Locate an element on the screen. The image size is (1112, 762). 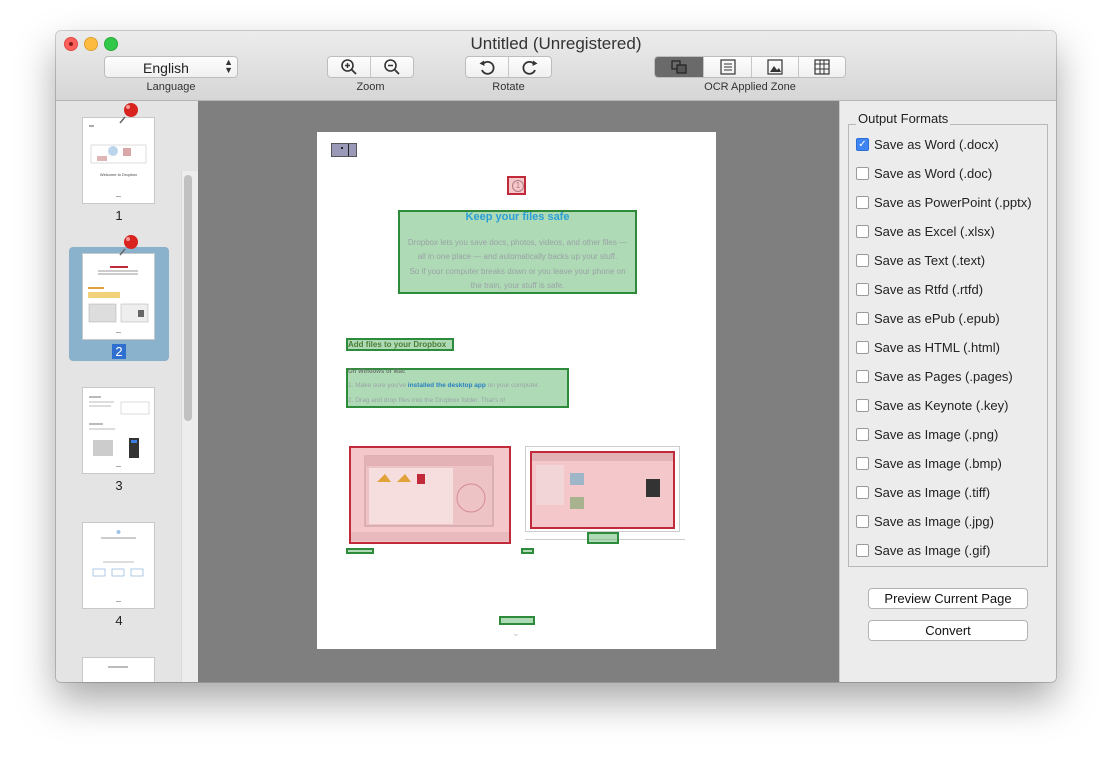
zoom-in-icon is located at coordinates (349, 67).